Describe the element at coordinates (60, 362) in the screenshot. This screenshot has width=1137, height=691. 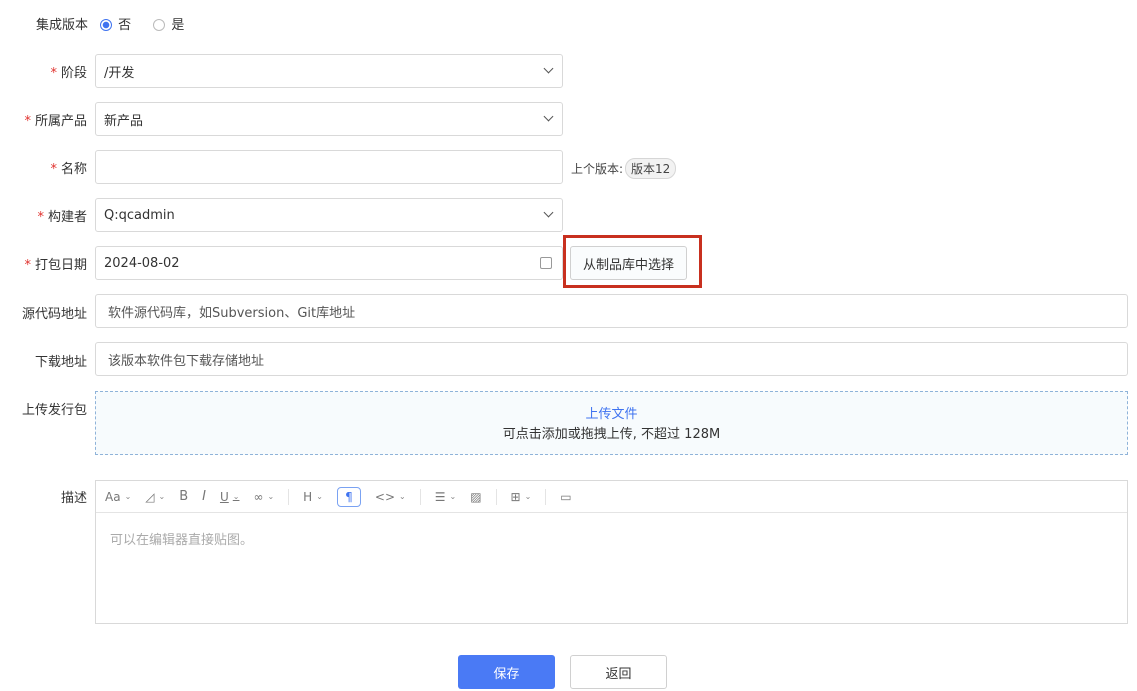
I see `download-label: 下载地址` at that location.